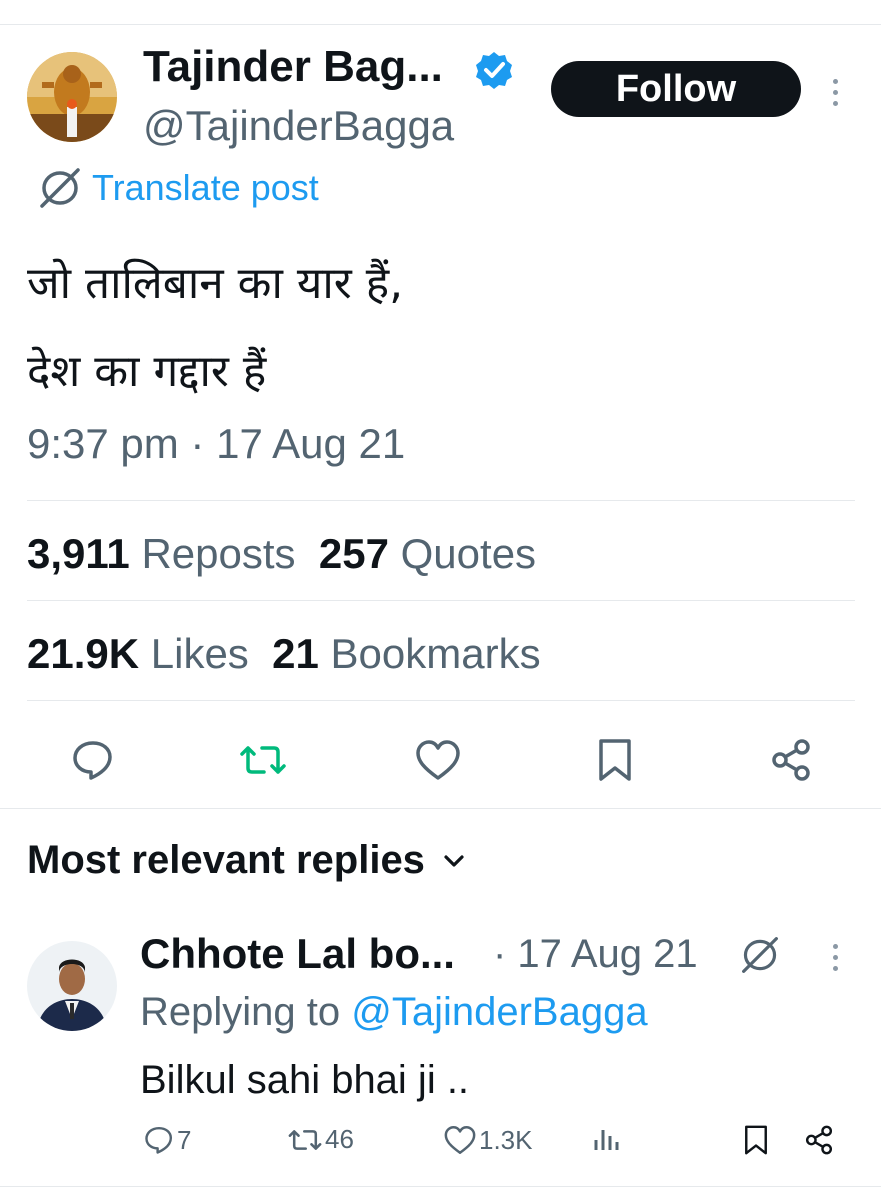 Image resolution: width=881 pixels, height=1200 pixels. I want to click on reply-more-icon, so click(836, 960).